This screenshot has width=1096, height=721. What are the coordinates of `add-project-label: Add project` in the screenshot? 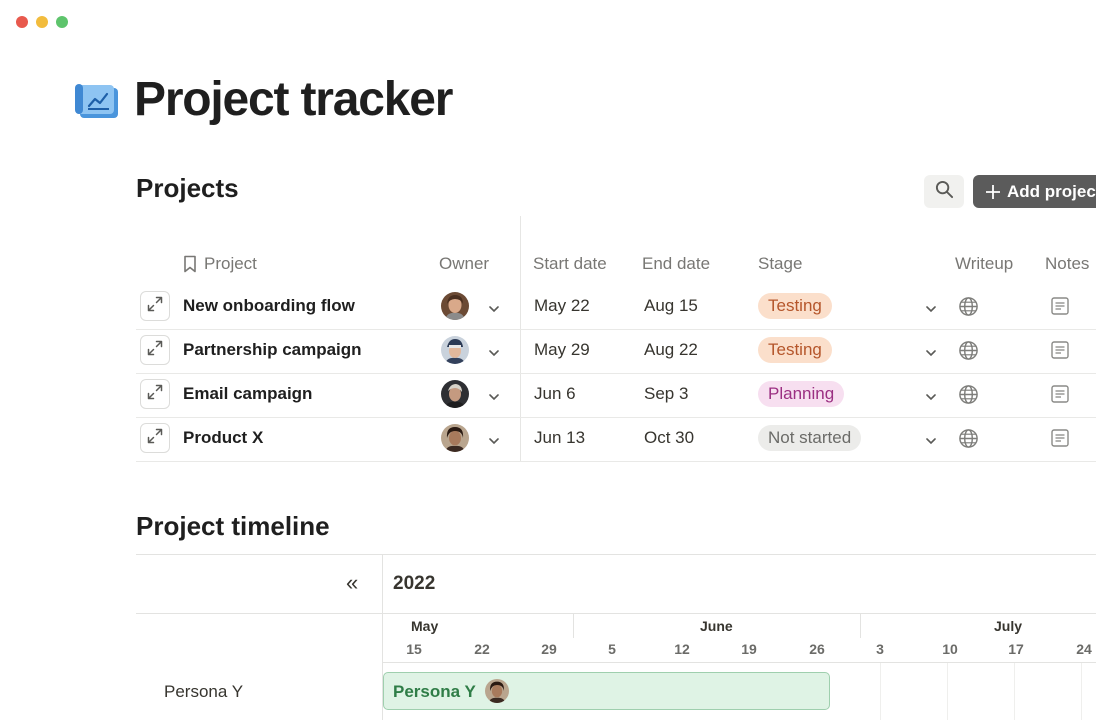 It's located at (1051, 191).